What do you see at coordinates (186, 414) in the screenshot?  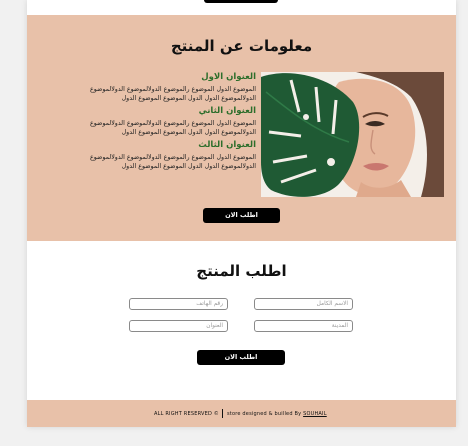 I see `copyright-text: ALL RIGHT RESERVED ©` at bounding box center [186, 414].